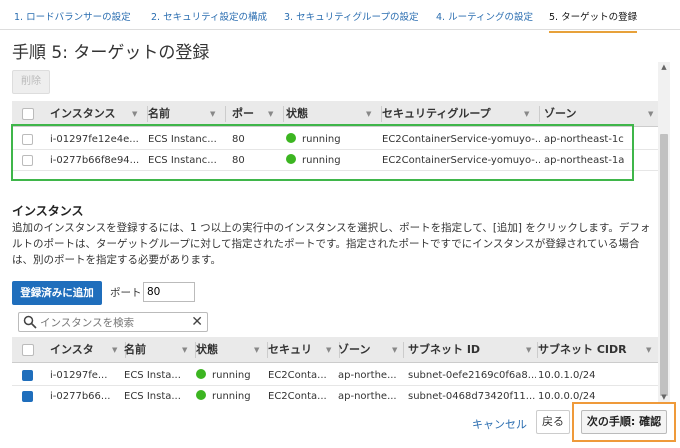 Image resolution: width=680 pixels, height=448 pixels. I want to click on subnet-cidr: 10.0.1.0/24, so click(567, 375).